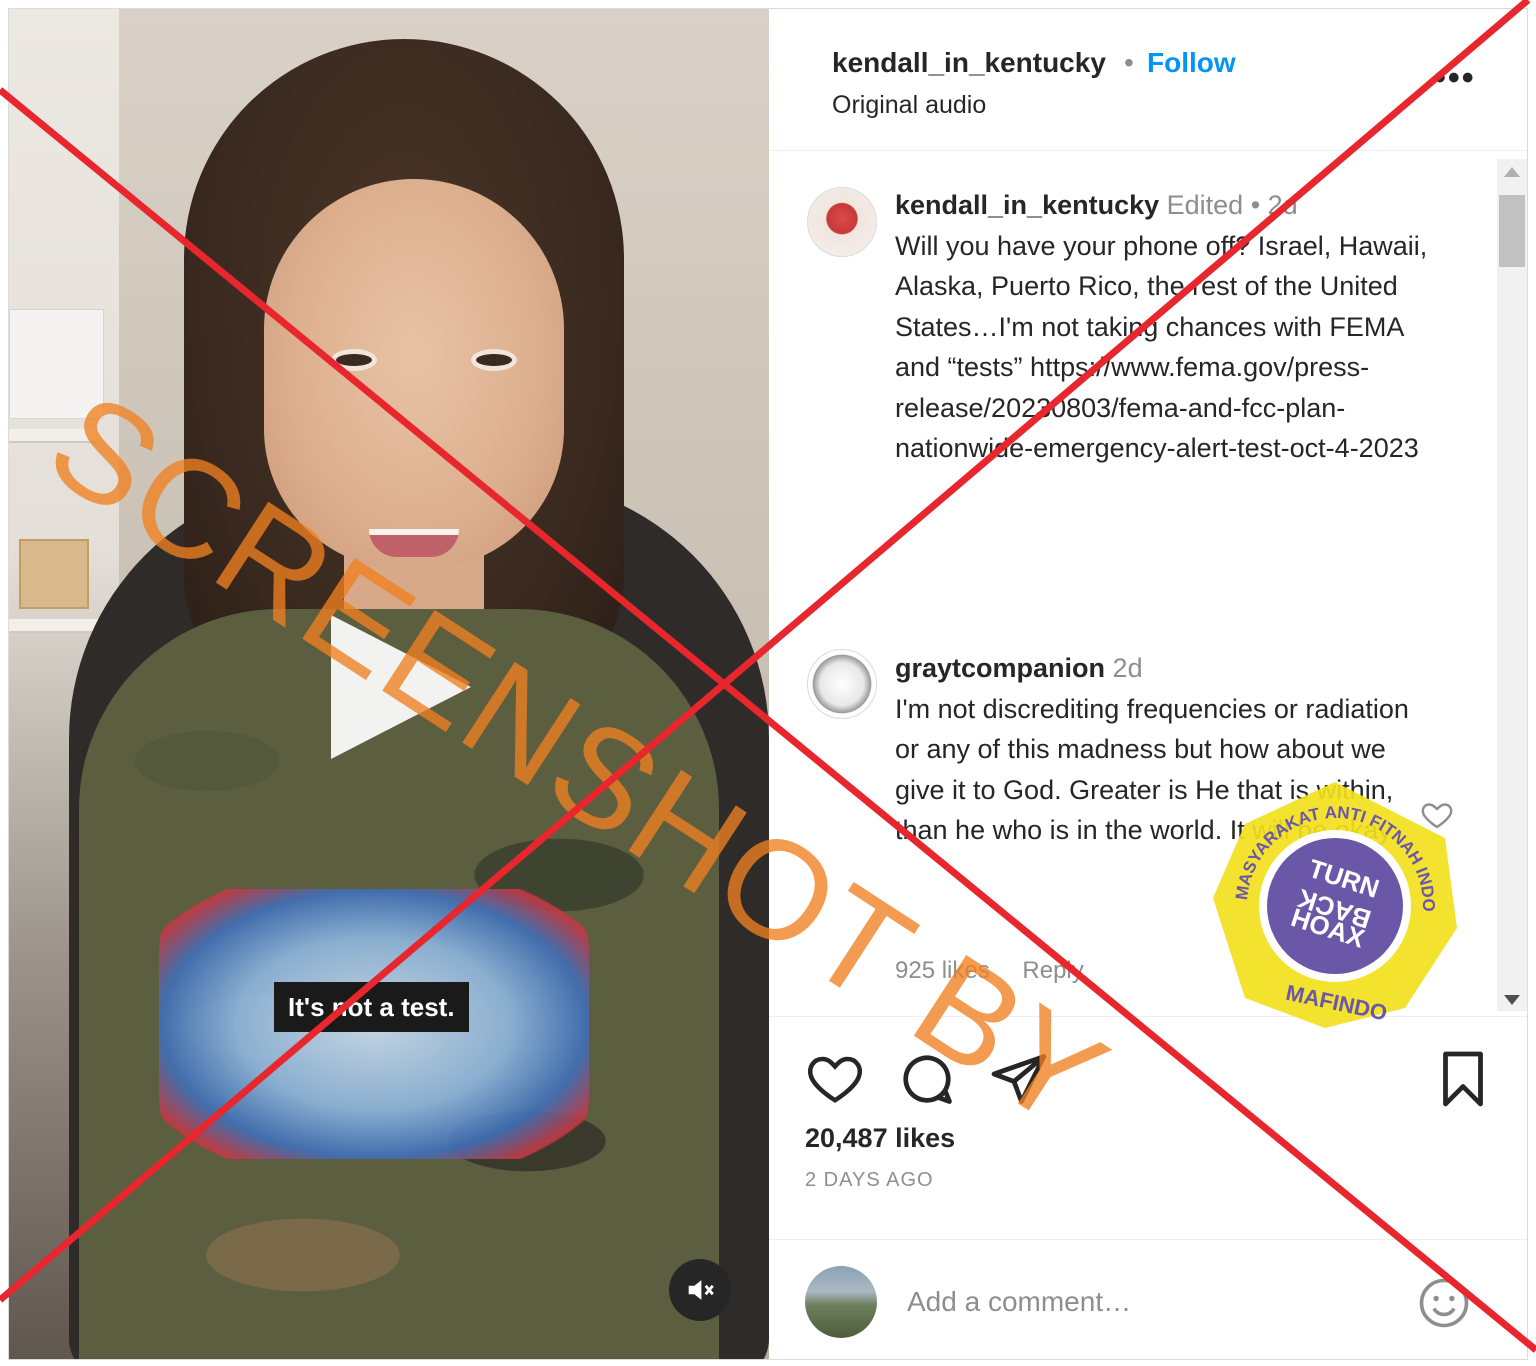  Describe the element at coordinates (401, 687) in the screenshot. I see `play-icon` at that location.